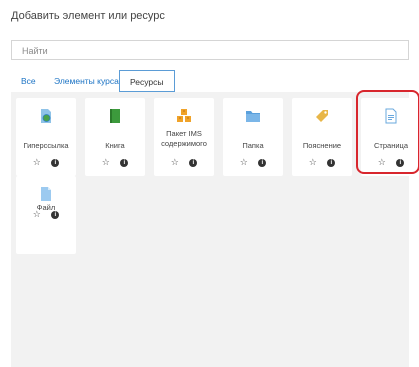 The image size is (419, 367). What do you see at coordinates (46, 116) in the screenshot?
I see `url-globe-icon` at bounding box center [46, 116].